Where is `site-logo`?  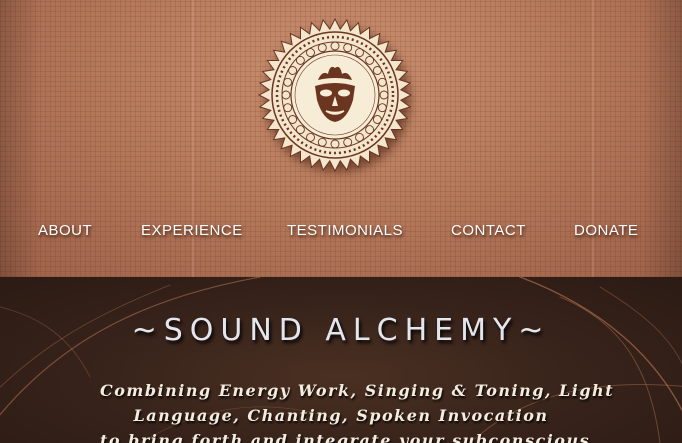
site-logo is located at coordinates (335, 101).